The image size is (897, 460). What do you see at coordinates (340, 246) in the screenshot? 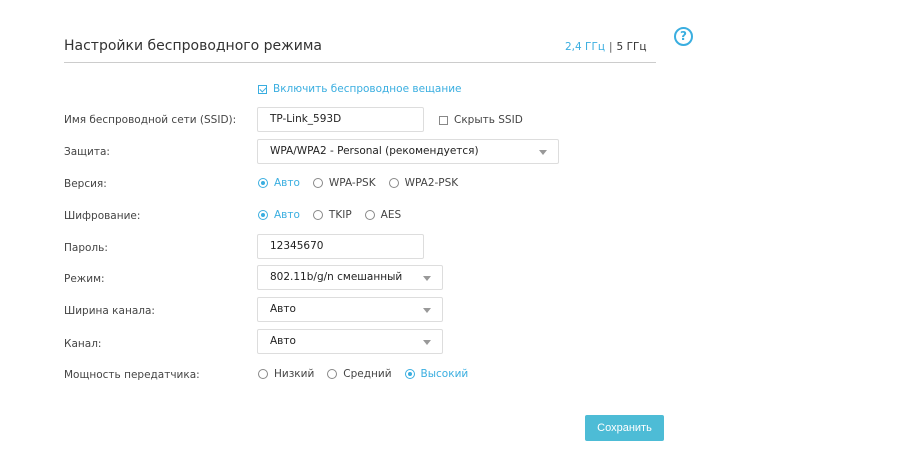
I see `password-input: 12345670` at bounding box center [340, 246].